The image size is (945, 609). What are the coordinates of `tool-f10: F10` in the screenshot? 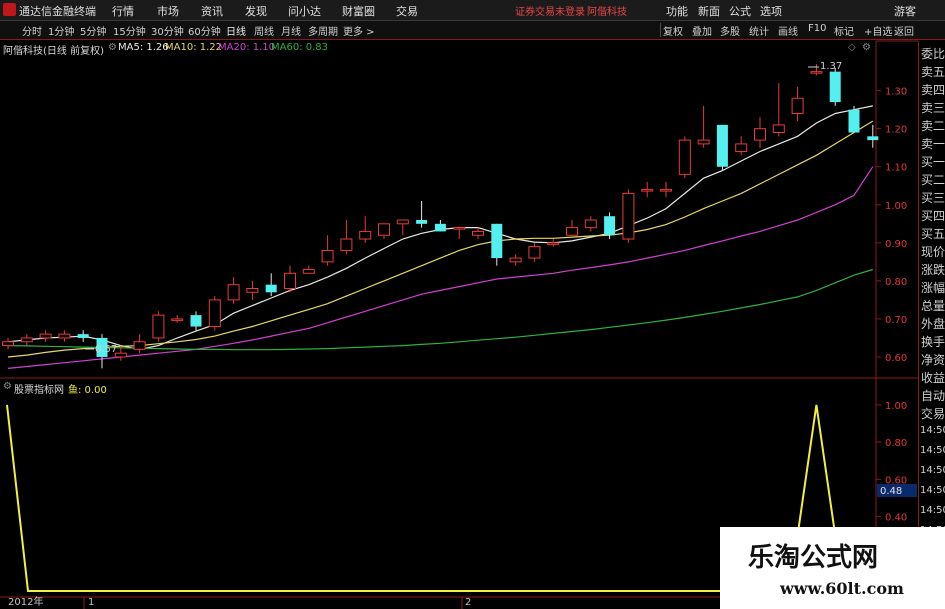 It's located at (817, 28).